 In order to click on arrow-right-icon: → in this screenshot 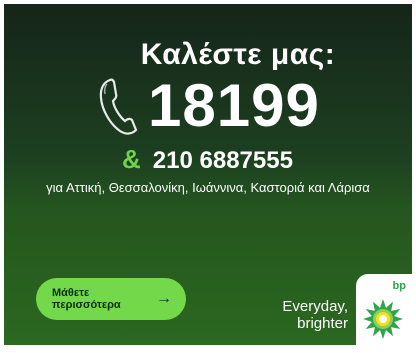, I will do `click(164, 298)`.